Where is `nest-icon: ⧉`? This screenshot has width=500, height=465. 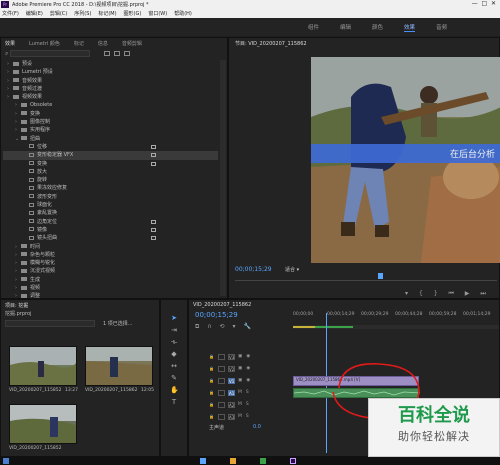
nest-icon: ⧉ is located at coordinates (197, 327).